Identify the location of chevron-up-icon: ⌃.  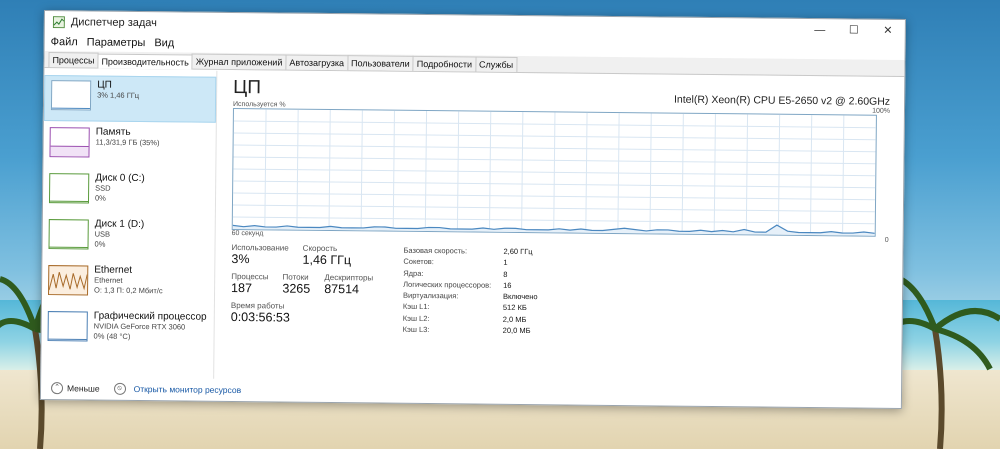
(57, 388).